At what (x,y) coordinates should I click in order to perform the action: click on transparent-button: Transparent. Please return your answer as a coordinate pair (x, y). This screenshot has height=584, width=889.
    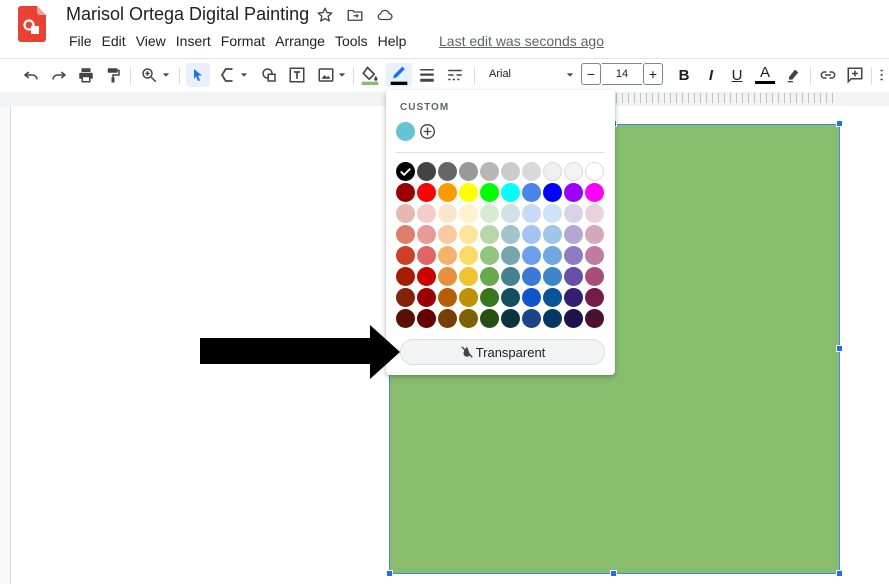
    Looking at the image, I should click on (502, 352).